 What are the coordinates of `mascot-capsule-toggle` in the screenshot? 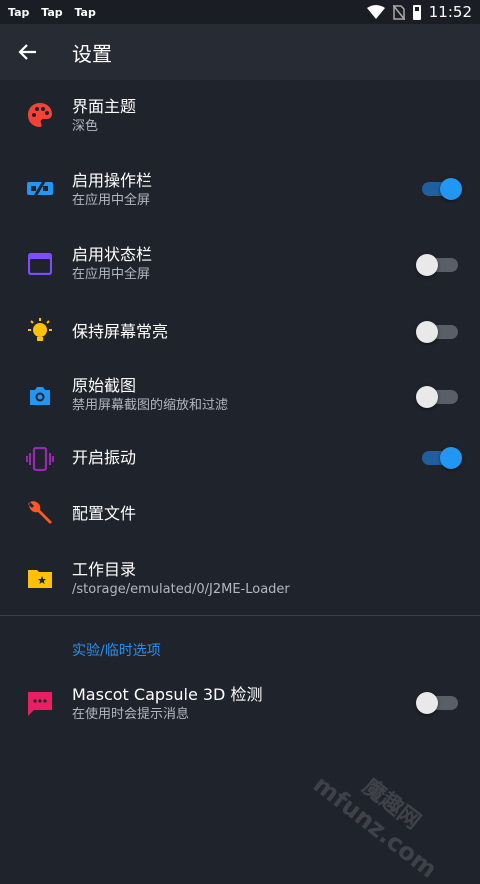 It's located at (437, 703).